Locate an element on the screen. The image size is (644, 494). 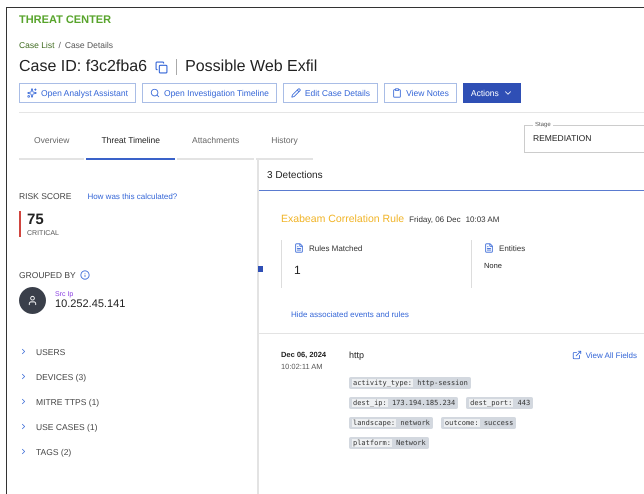
entity-value: 10.252.45.141 is located at coordinates (90, 304).